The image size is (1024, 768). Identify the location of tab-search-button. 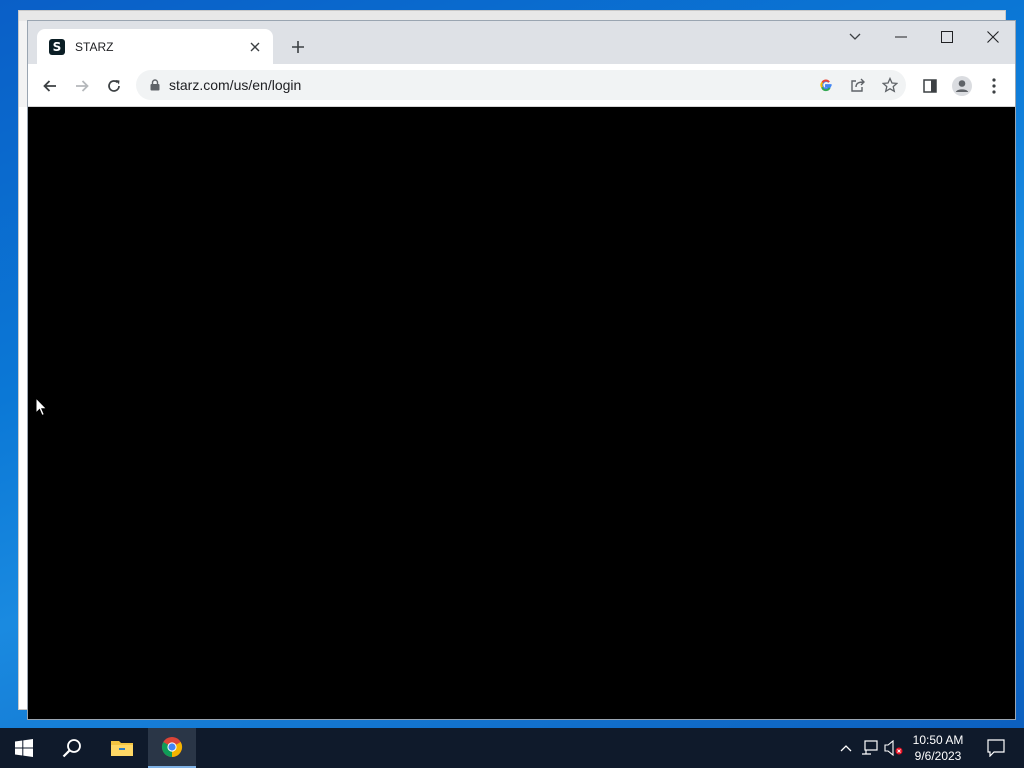
(855, 37).